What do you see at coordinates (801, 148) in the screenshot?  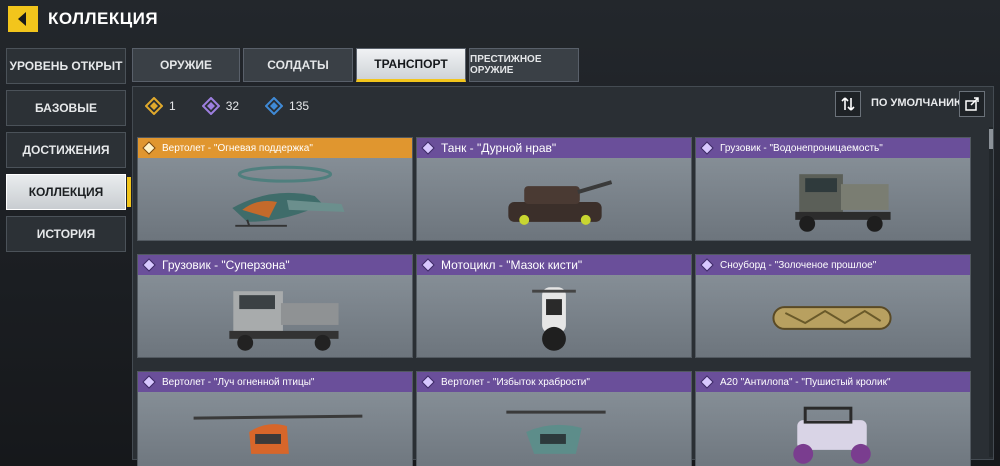 I see `card-title: Грузовик - "Водонепроницаемость"` at bounding box center [801, 148].